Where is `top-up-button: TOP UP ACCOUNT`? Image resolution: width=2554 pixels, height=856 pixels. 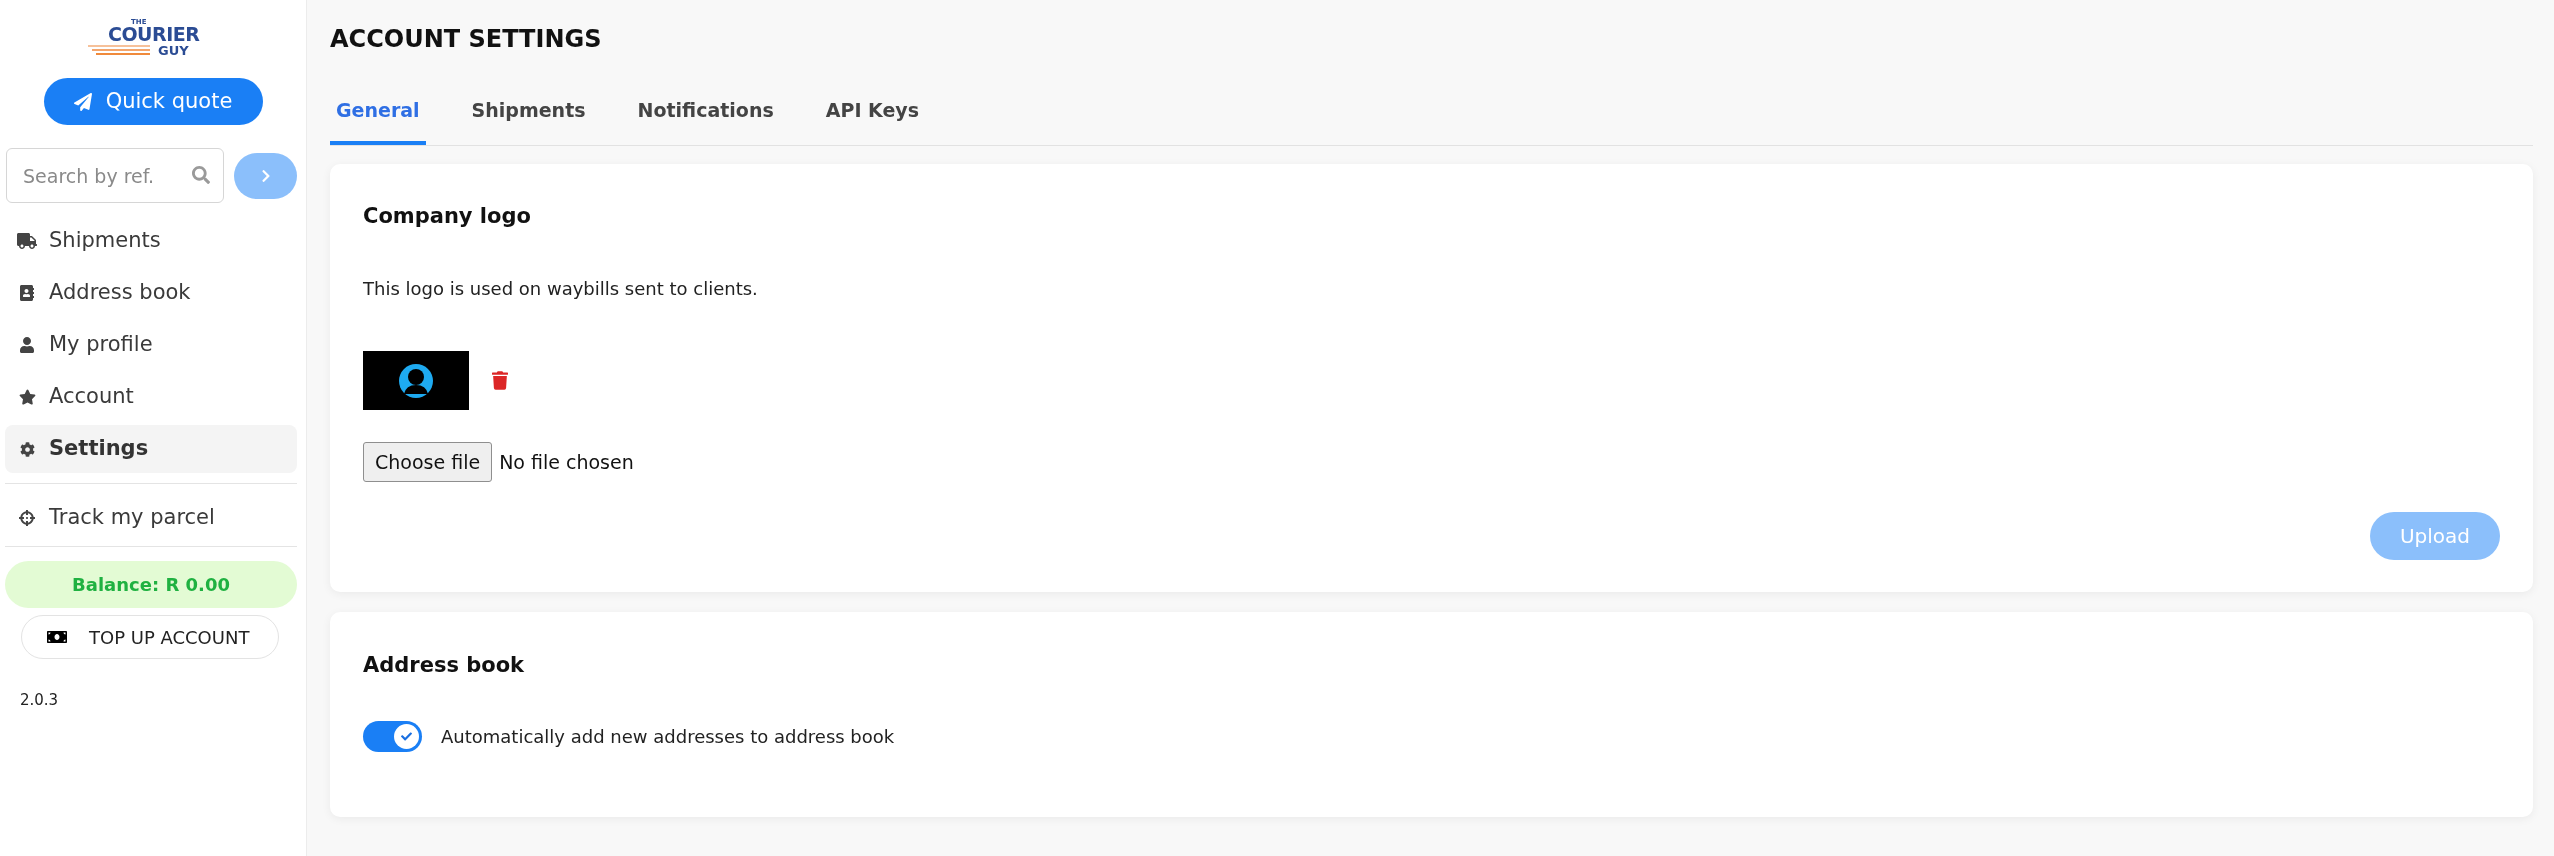
top-up-button: TOP UP ACCOUNT is located at coordinates (150, 637).